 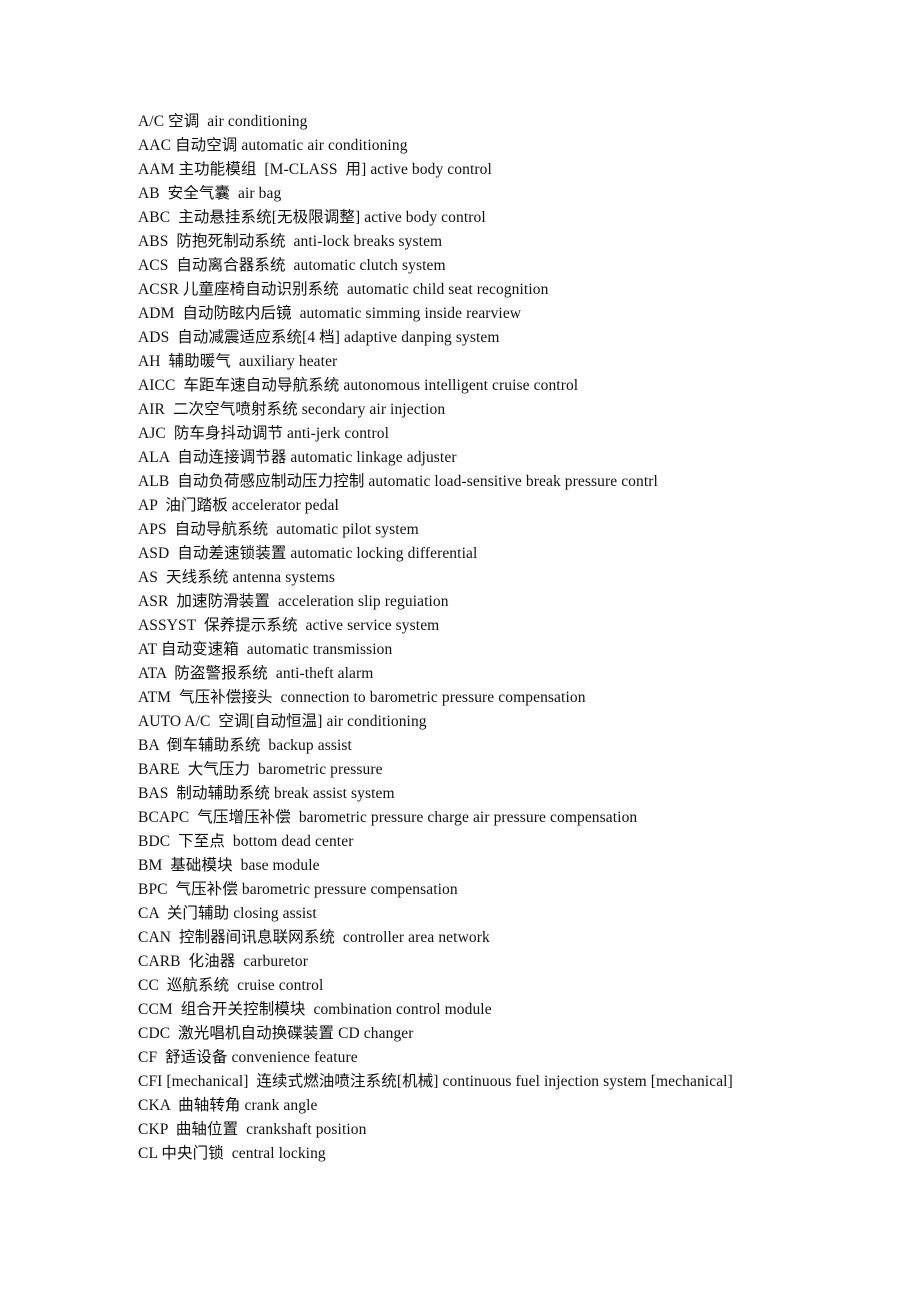 What do you see at coordinates (227, 913) in the screenshot?
I see `glossary-entry: CA 关门辅助 closing assist` at bounding box center [227, 913].